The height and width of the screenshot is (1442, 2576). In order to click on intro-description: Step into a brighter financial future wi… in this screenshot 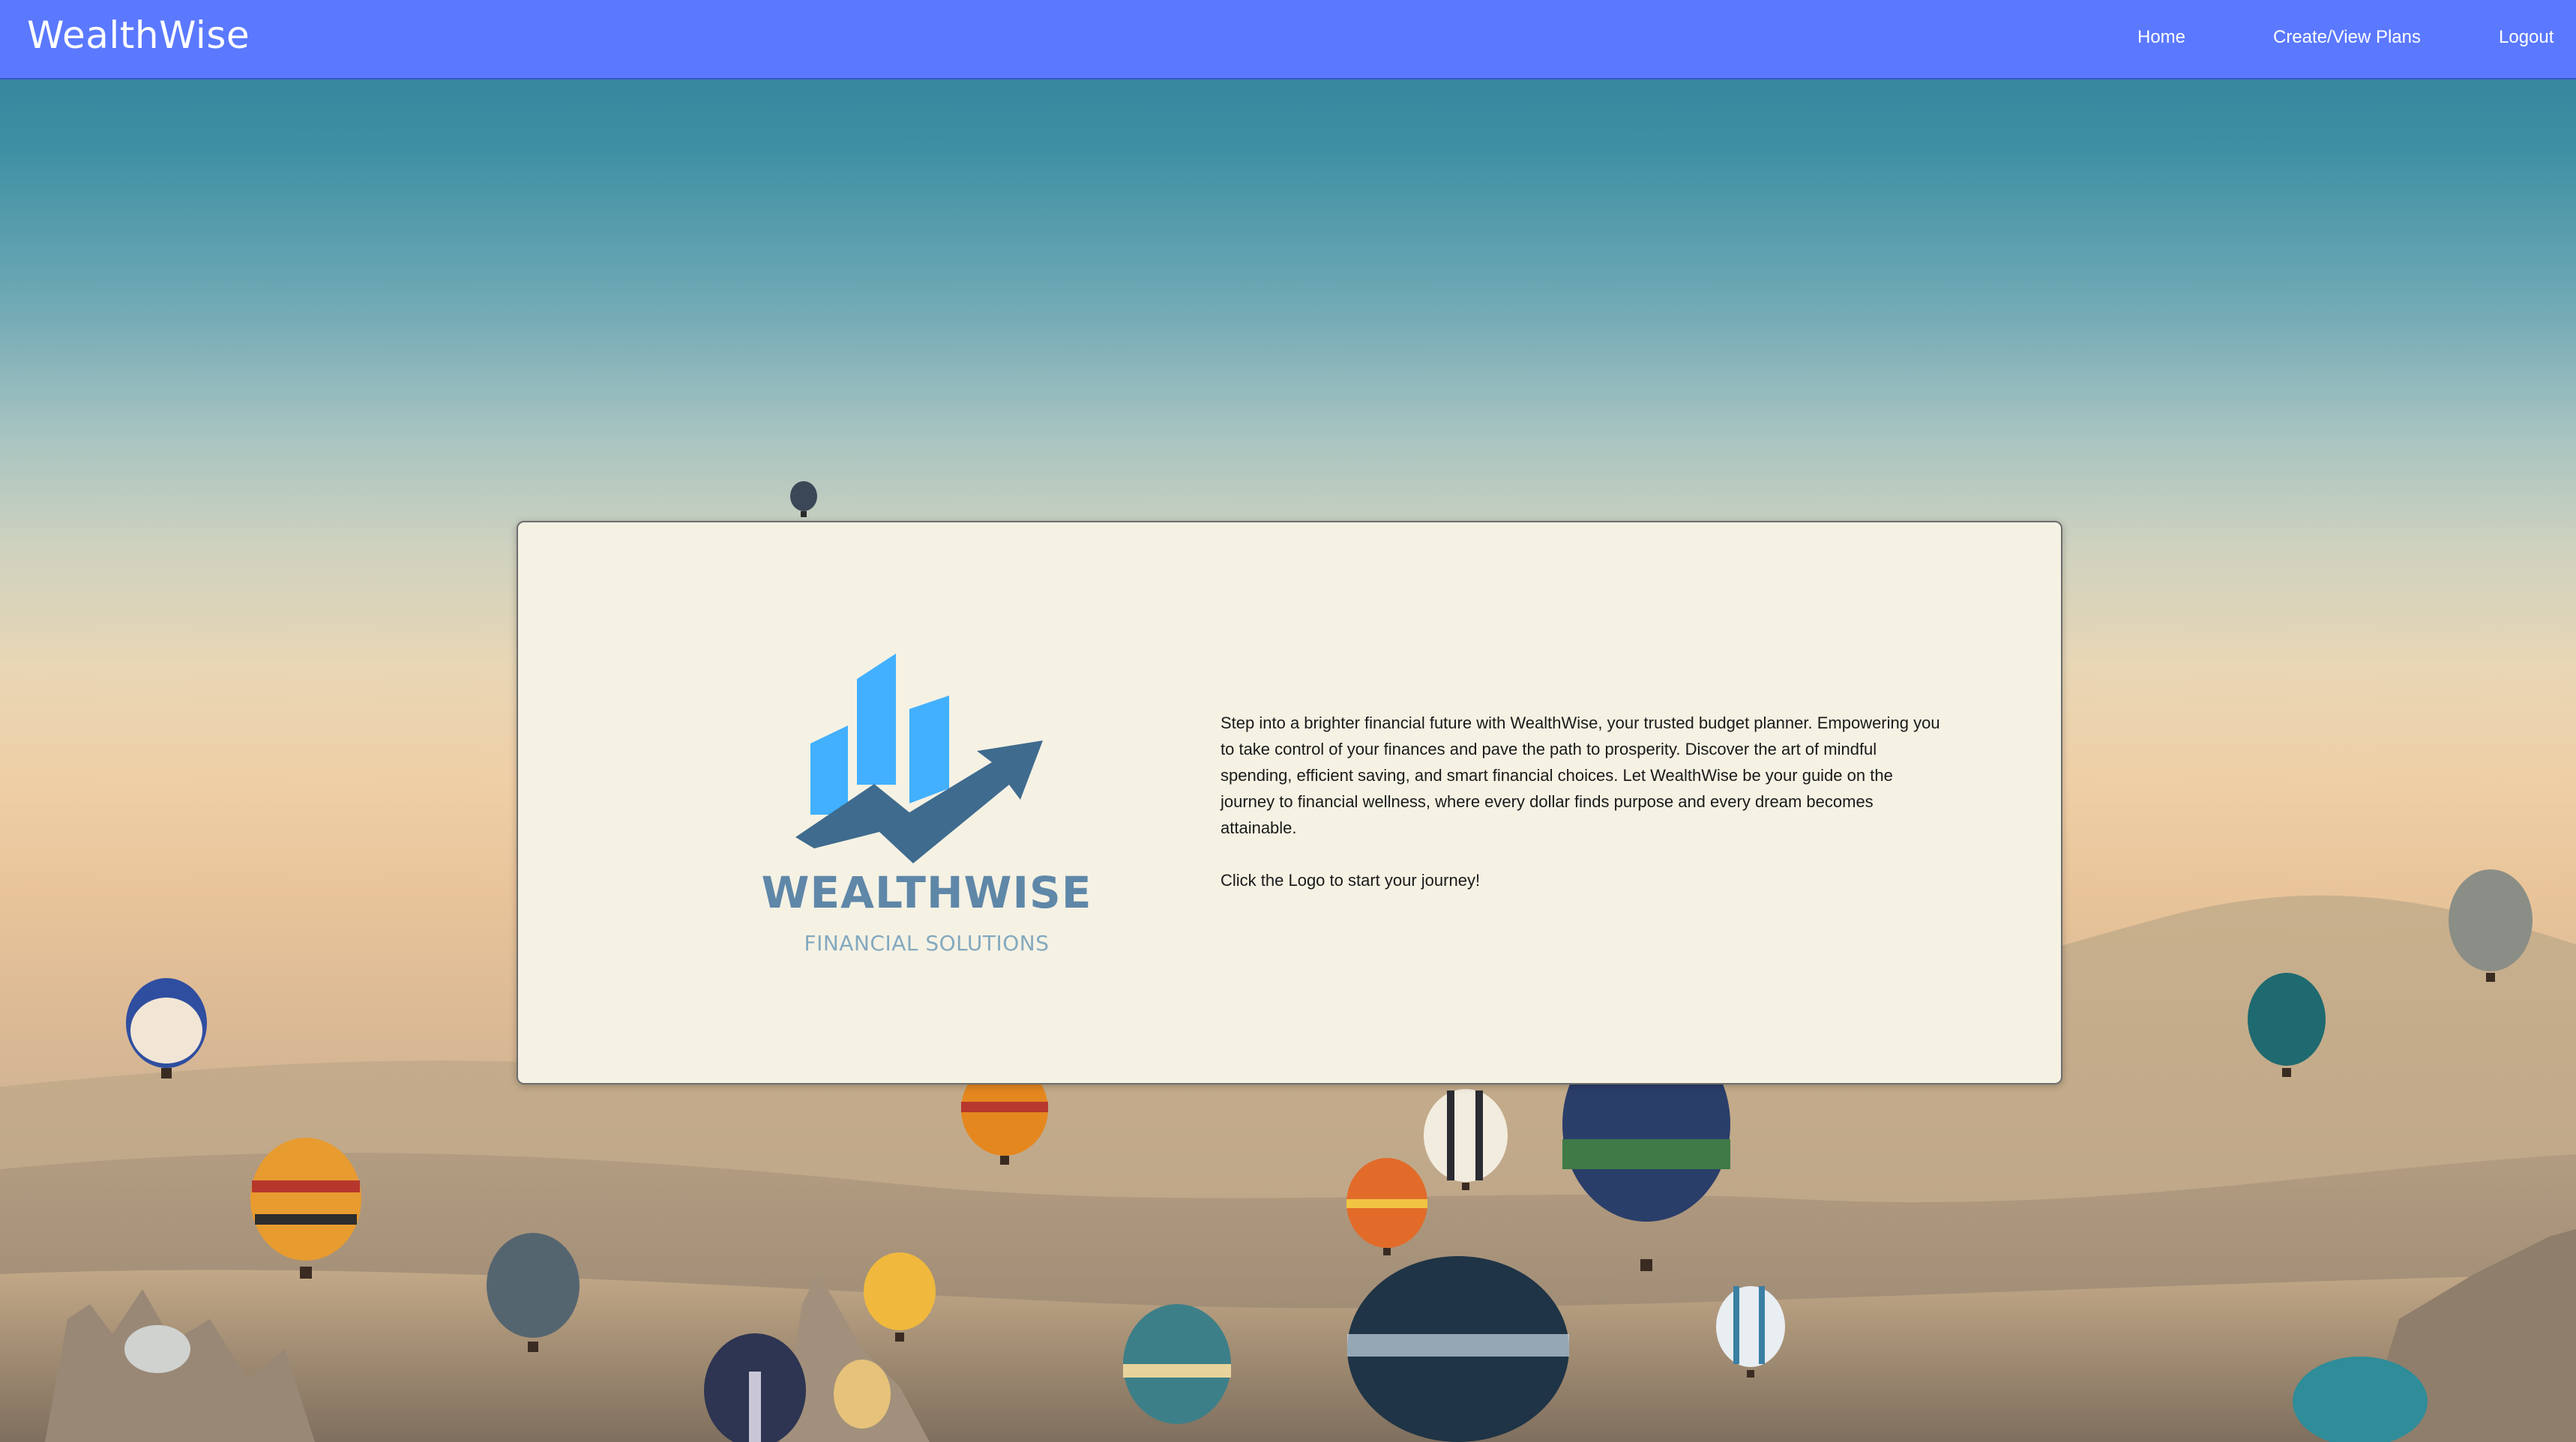, I will do `click(1581, 776)`.